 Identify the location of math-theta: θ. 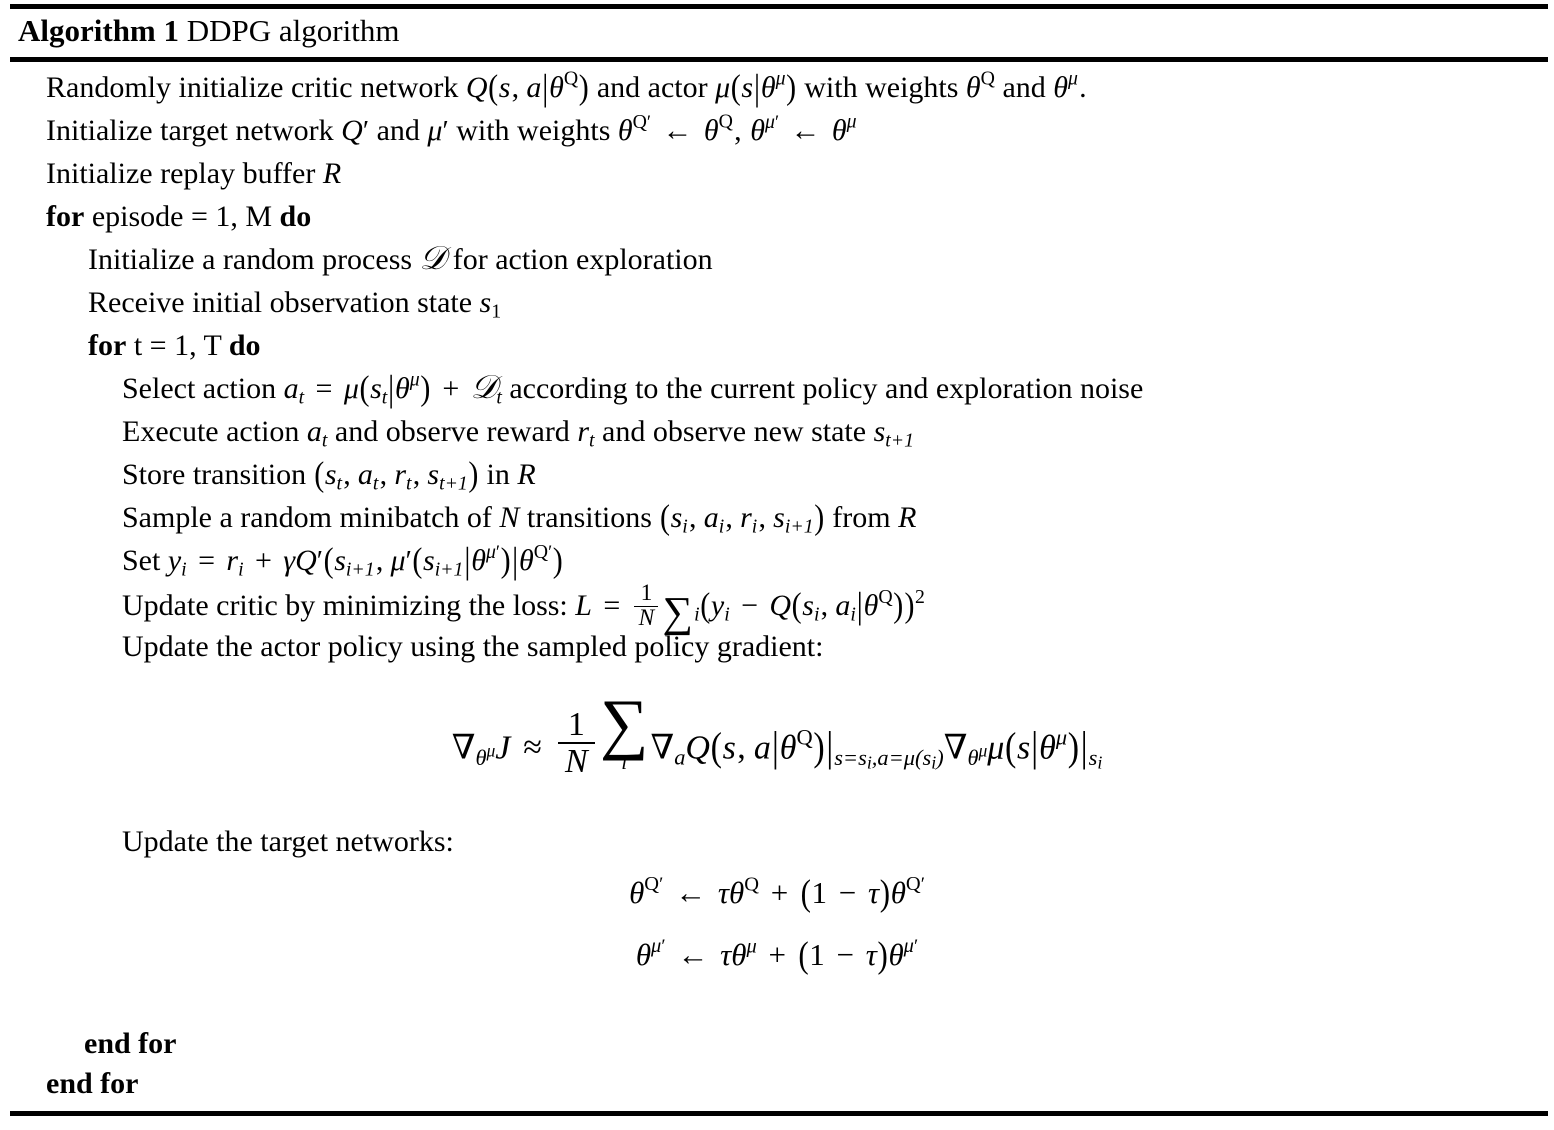
(556, 87).